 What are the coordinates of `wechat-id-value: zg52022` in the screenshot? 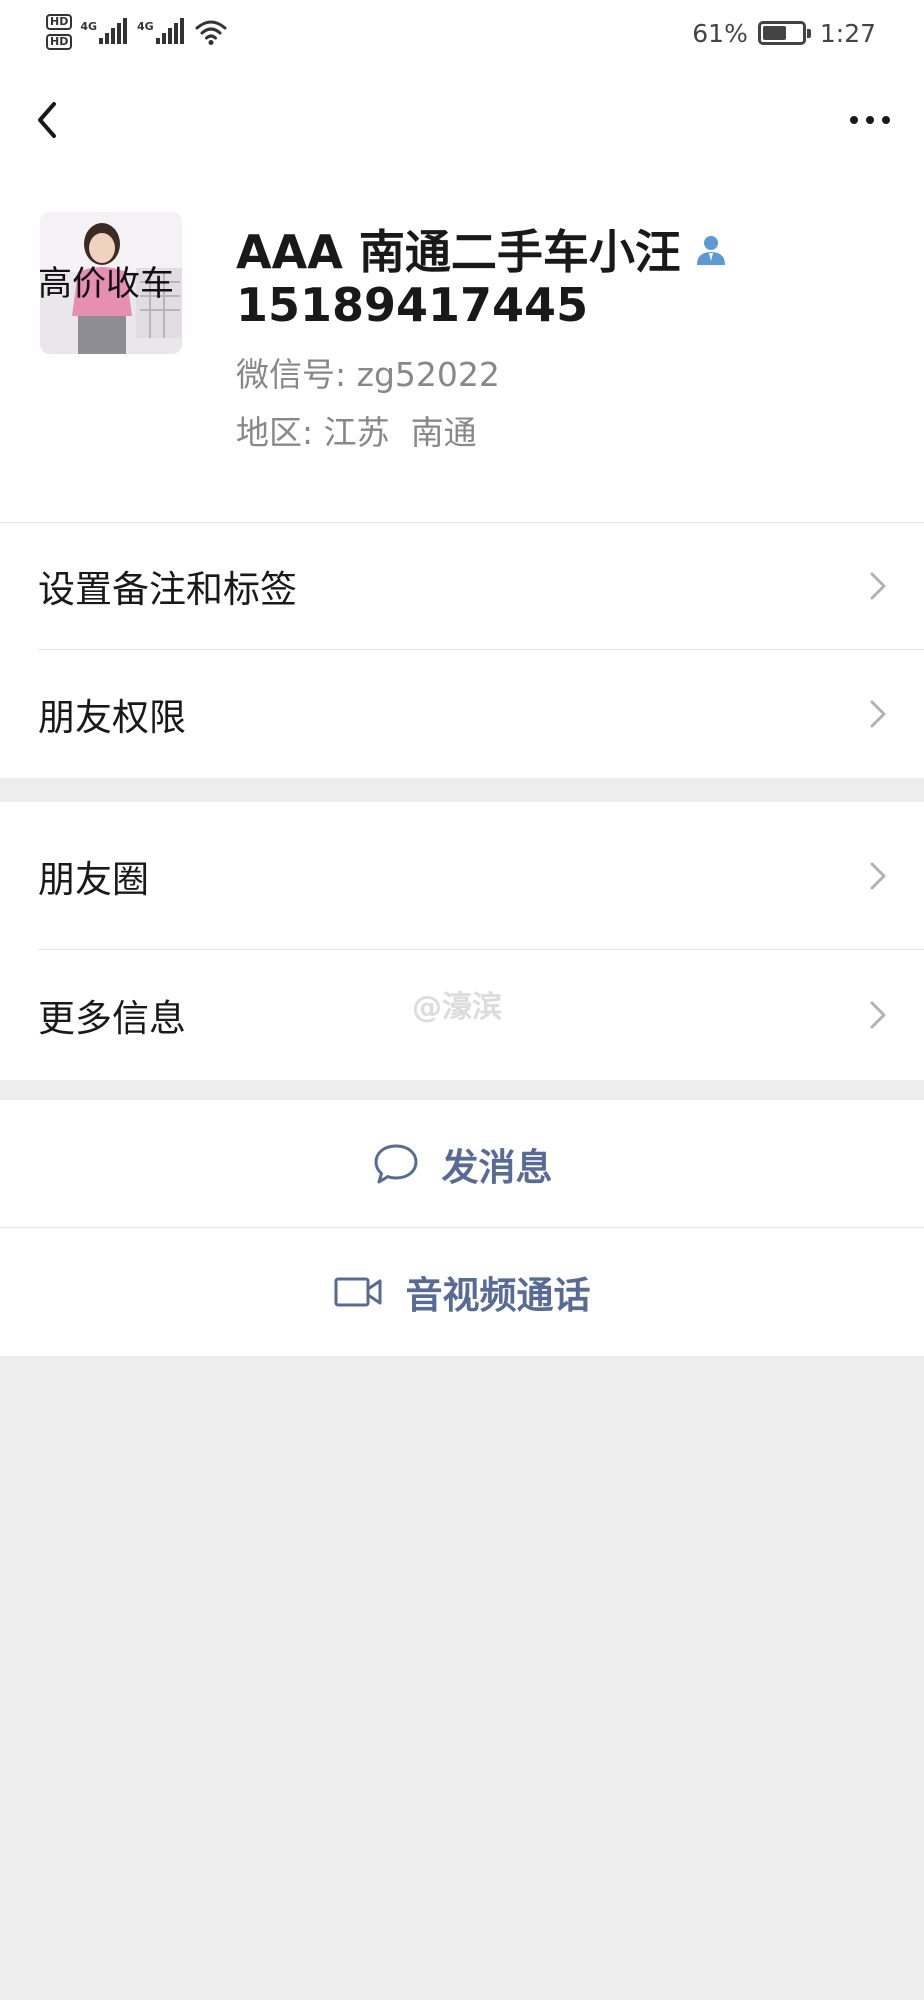 It's located at (428, 374).